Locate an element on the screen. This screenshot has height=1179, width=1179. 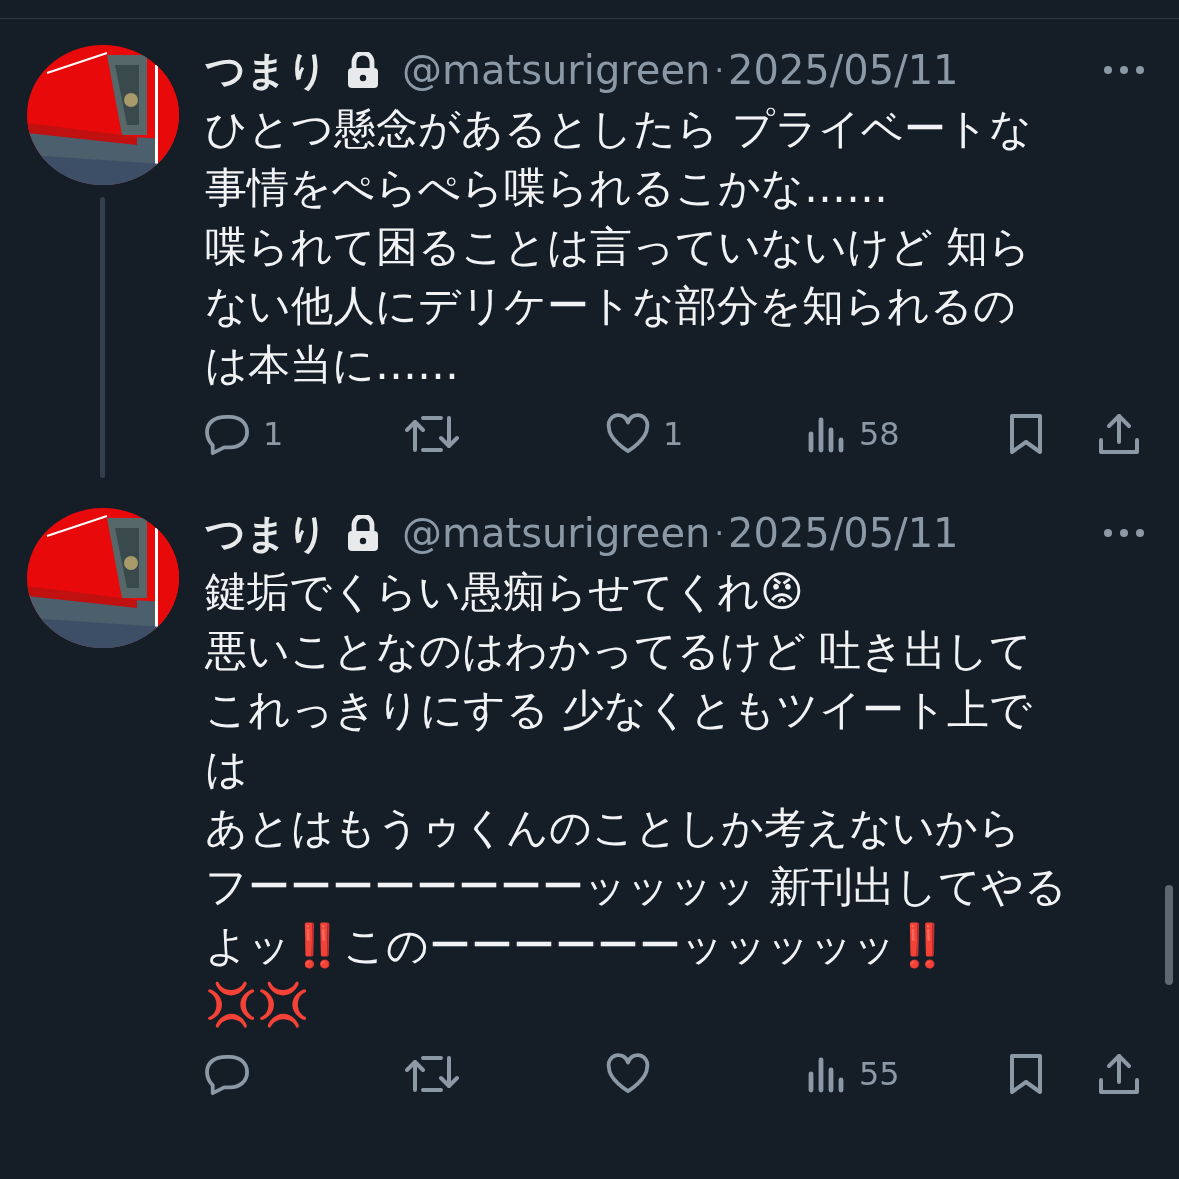
views-button: 55 is located at coordinates (907, 1074).